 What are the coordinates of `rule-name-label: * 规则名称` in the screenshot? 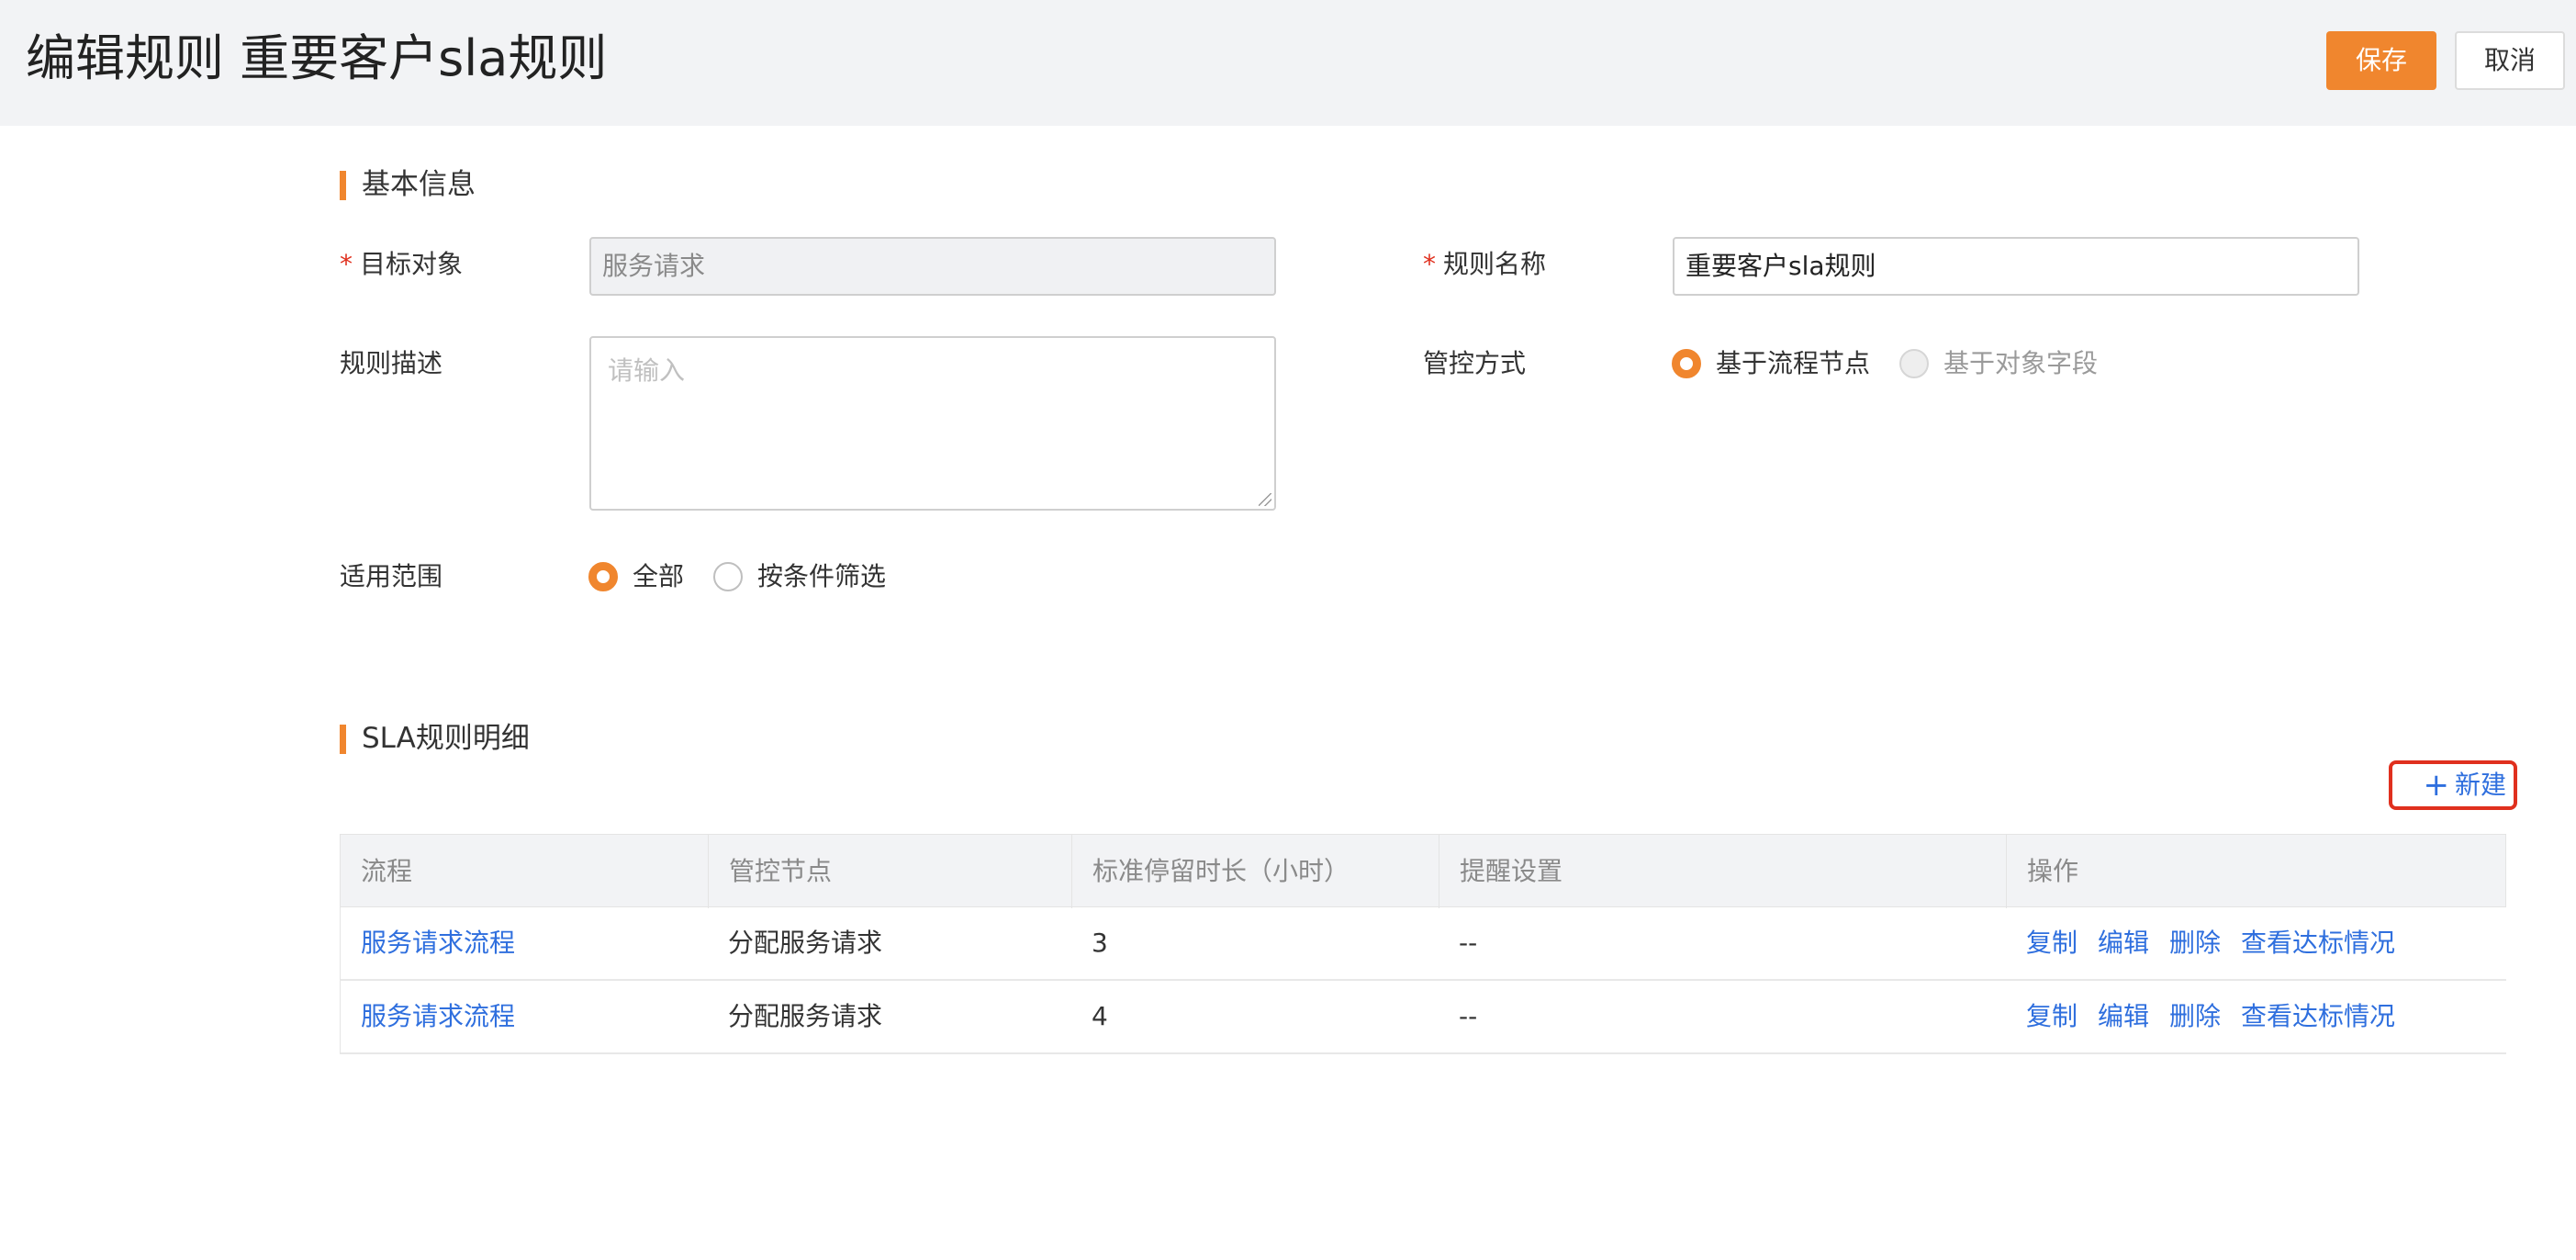 It's located at (1484, 264).